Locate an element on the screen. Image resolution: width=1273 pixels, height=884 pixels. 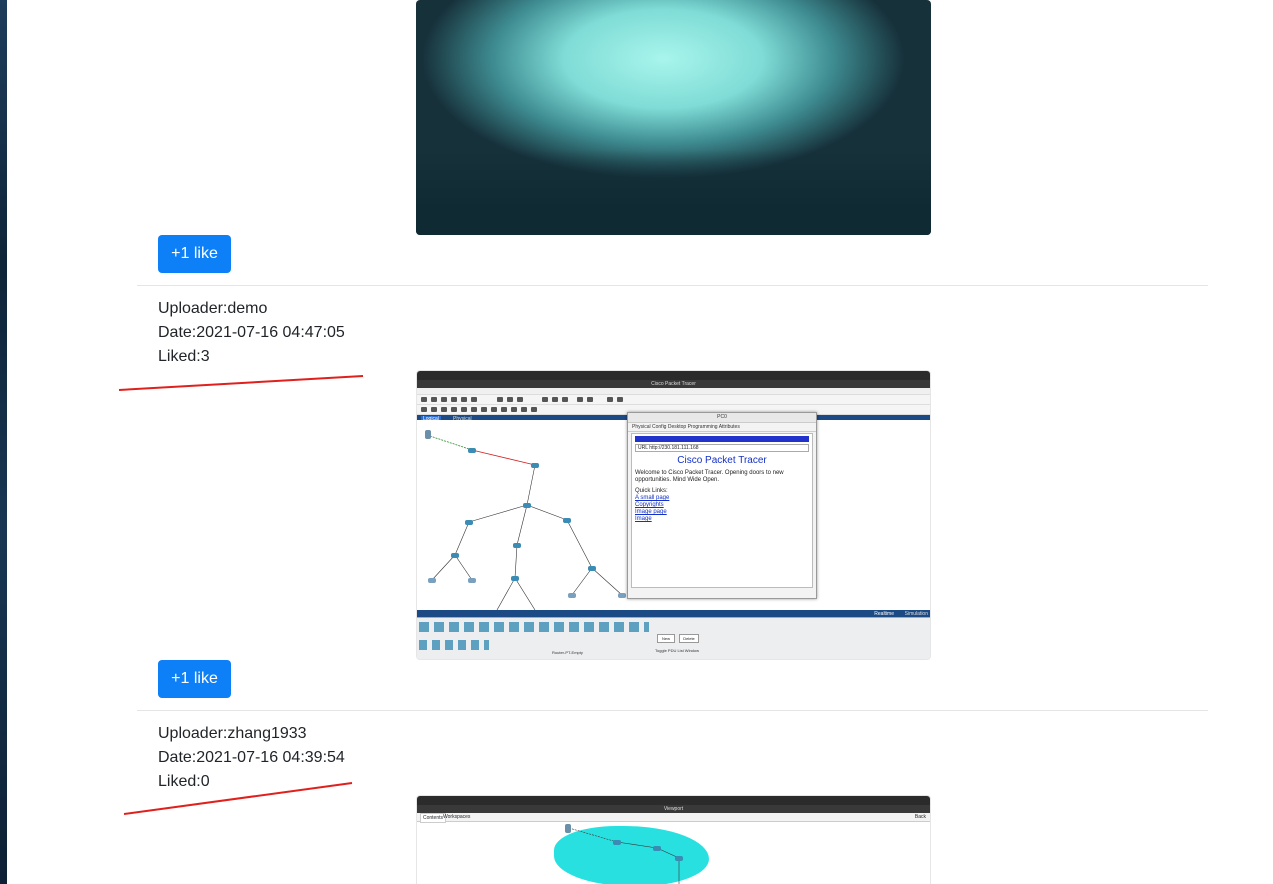
screenshot-title: Cisco Packet Tracer is located at coordinates (673, 384).